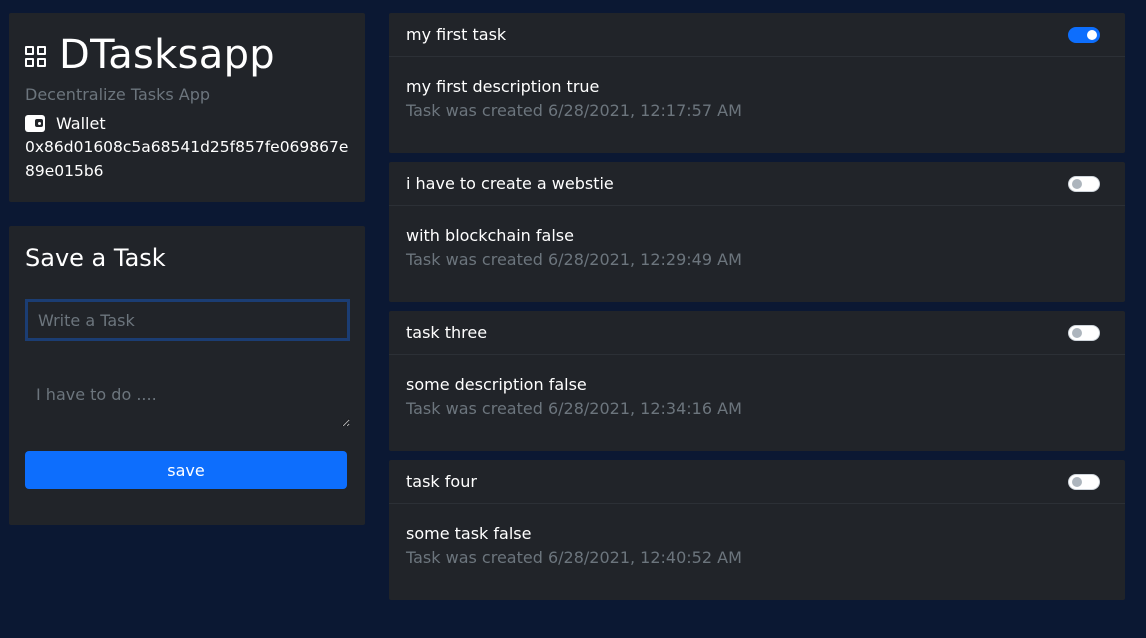  What do you see at coordinates (574, 557) in the screenshot?
I see `task-created-date: Task was created 6/28/2021, 12:40:52 AM` at bounding box center [574, 557].